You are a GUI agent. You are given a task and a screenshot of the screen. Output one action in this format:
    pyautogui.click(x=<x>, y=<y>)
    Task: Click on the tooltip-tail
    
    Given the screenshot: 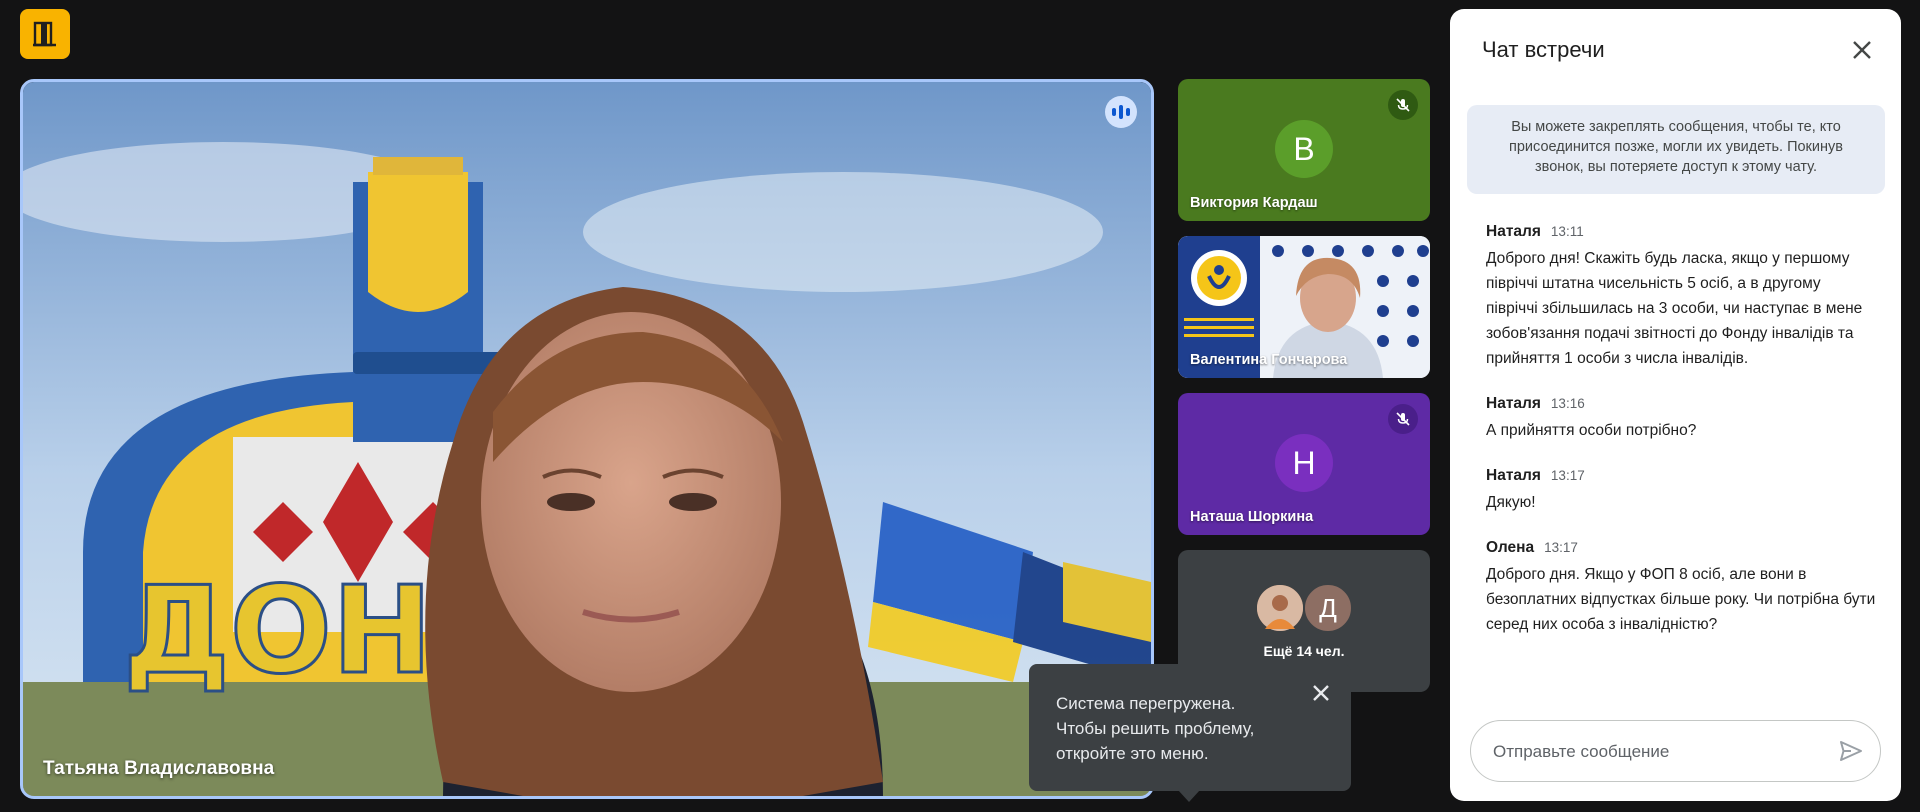 What is the action you would take?
    pyautogui.click(x=1189, y=796)
    